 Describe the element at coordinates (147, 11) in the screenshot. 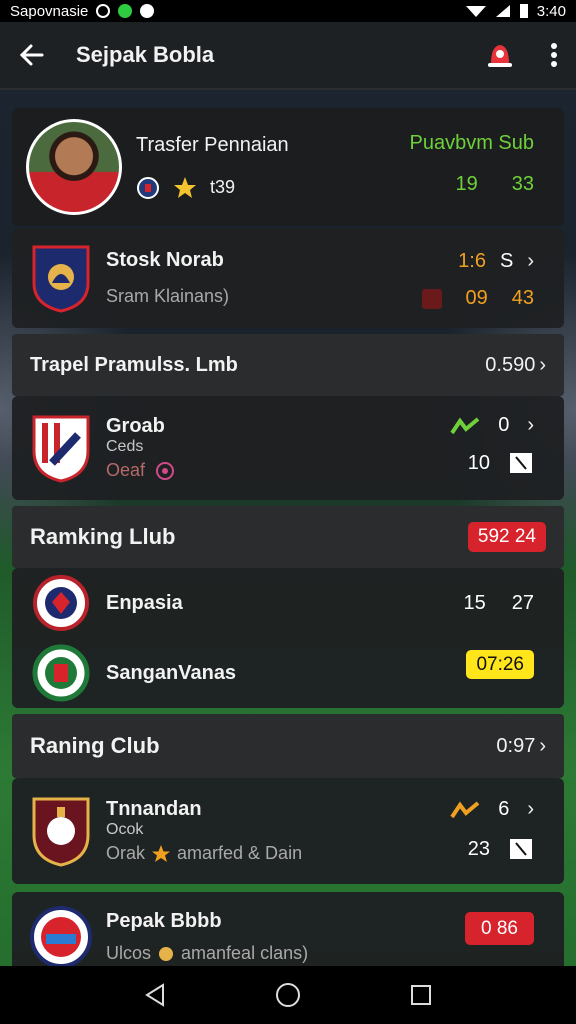

I see `settings-icon` at that location.